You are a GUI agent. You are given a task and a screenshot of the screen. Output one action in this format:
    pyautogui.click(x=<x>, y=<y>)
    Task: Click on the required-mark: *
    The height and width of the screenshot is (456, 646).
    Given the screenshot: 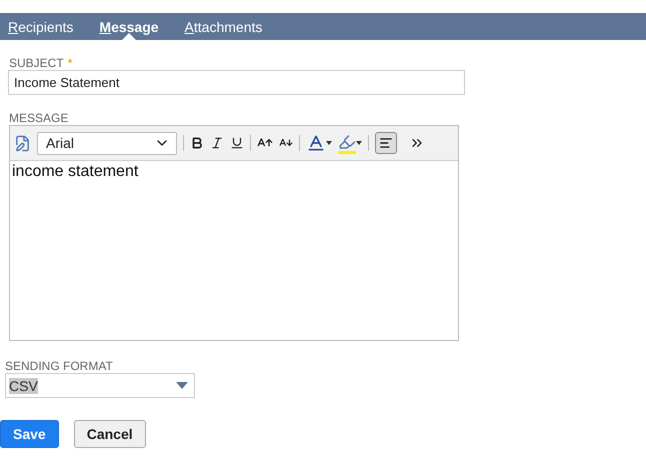 What is the action you would take?
    pyautogui.click(x=70, y=63)
    